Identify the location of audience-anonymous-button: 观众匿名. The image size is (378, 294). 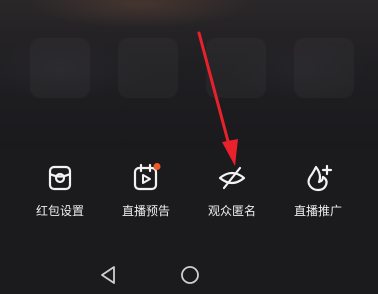
(232, 194).